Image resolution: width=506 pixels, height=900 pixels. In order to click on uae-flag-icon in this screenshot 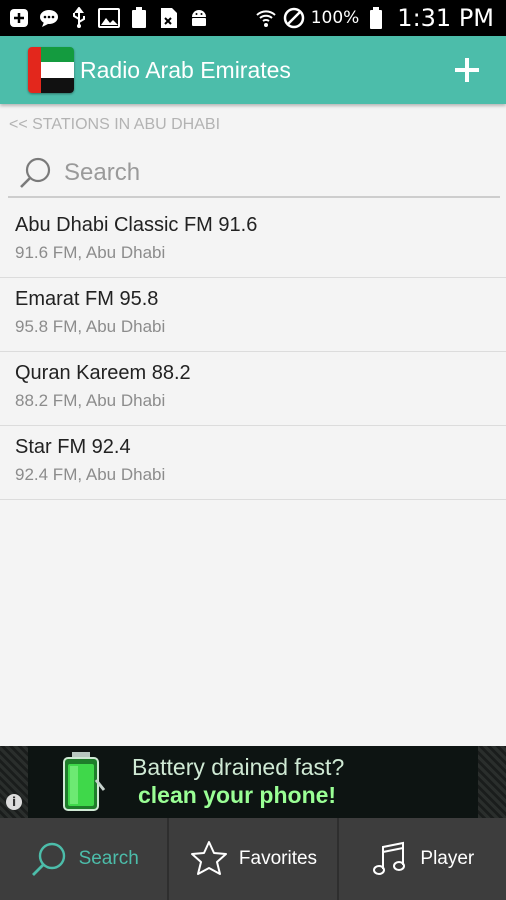, I will do `click(51, 70)`.